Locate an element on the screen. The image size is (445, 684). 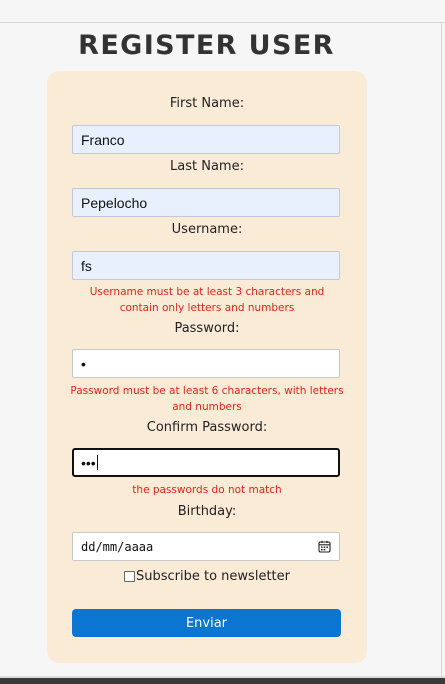
username-input: fs is located at coordinates (206, 265).